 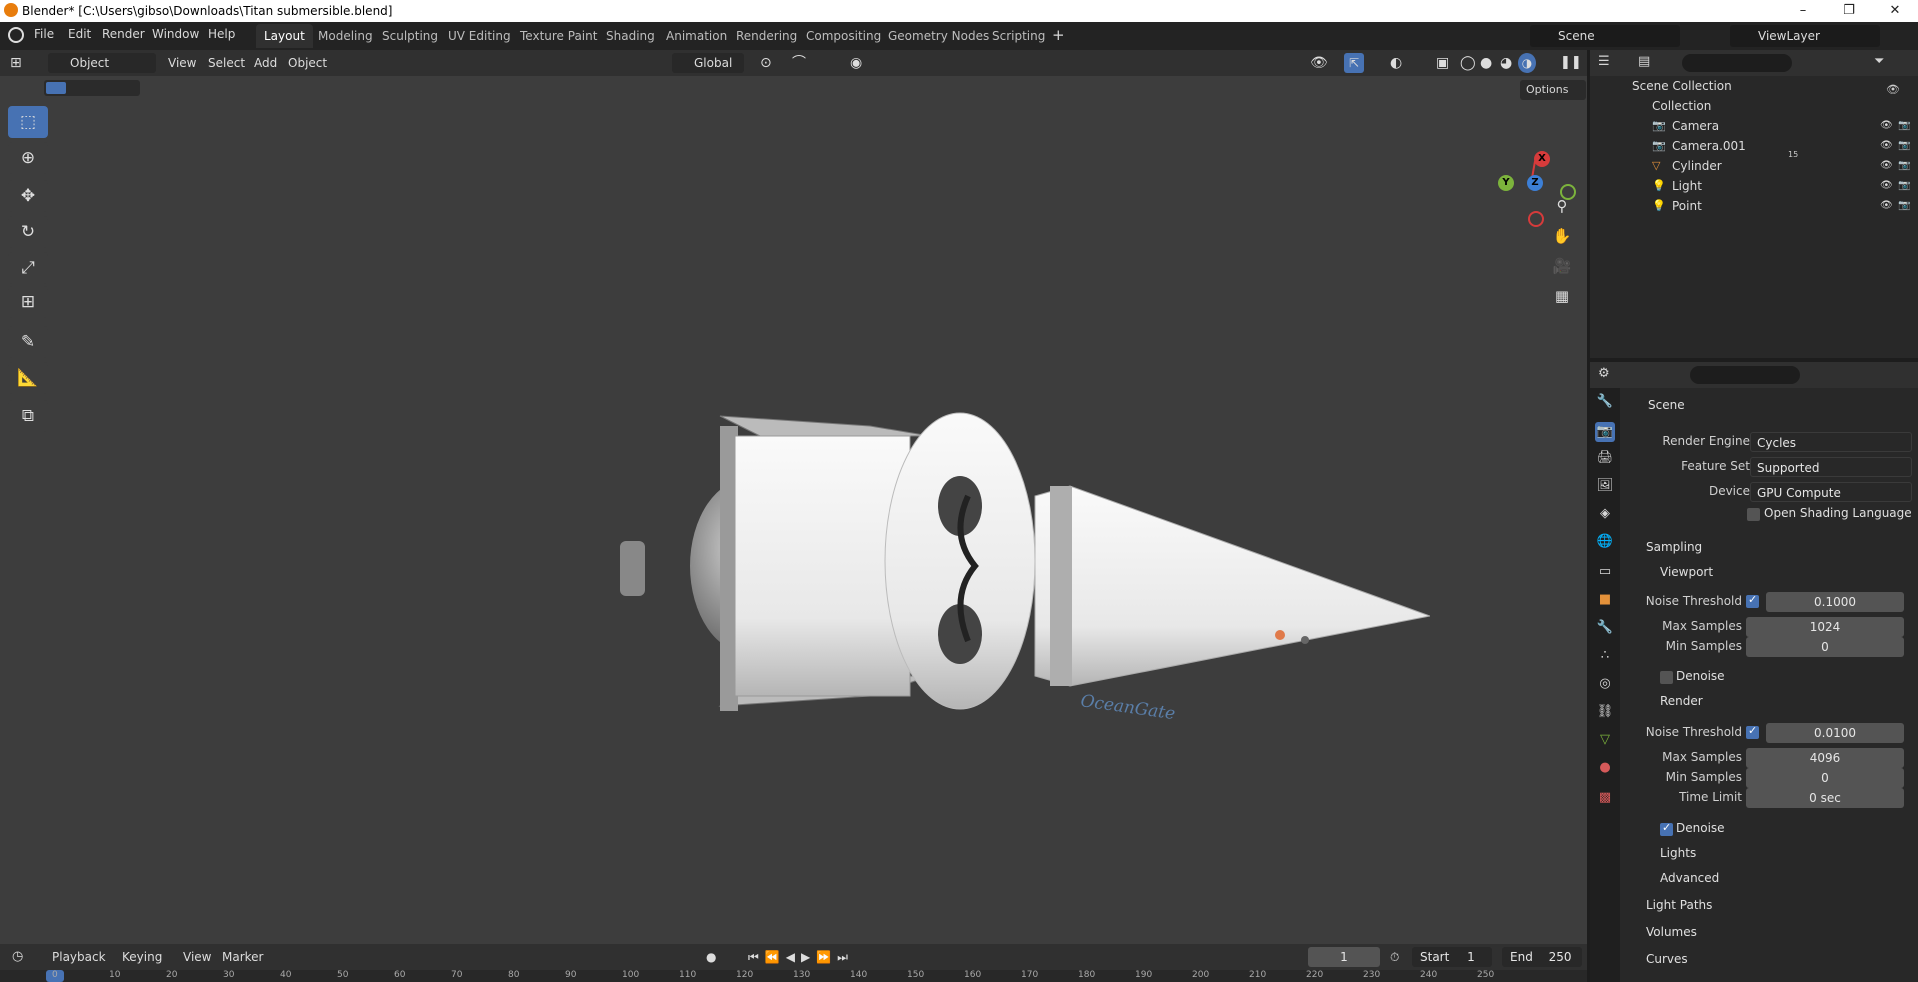 What do you see at coordinates (242, 957) in the screenshot?
I see `marker-menu: Marker` at bounding box center [242, 957].